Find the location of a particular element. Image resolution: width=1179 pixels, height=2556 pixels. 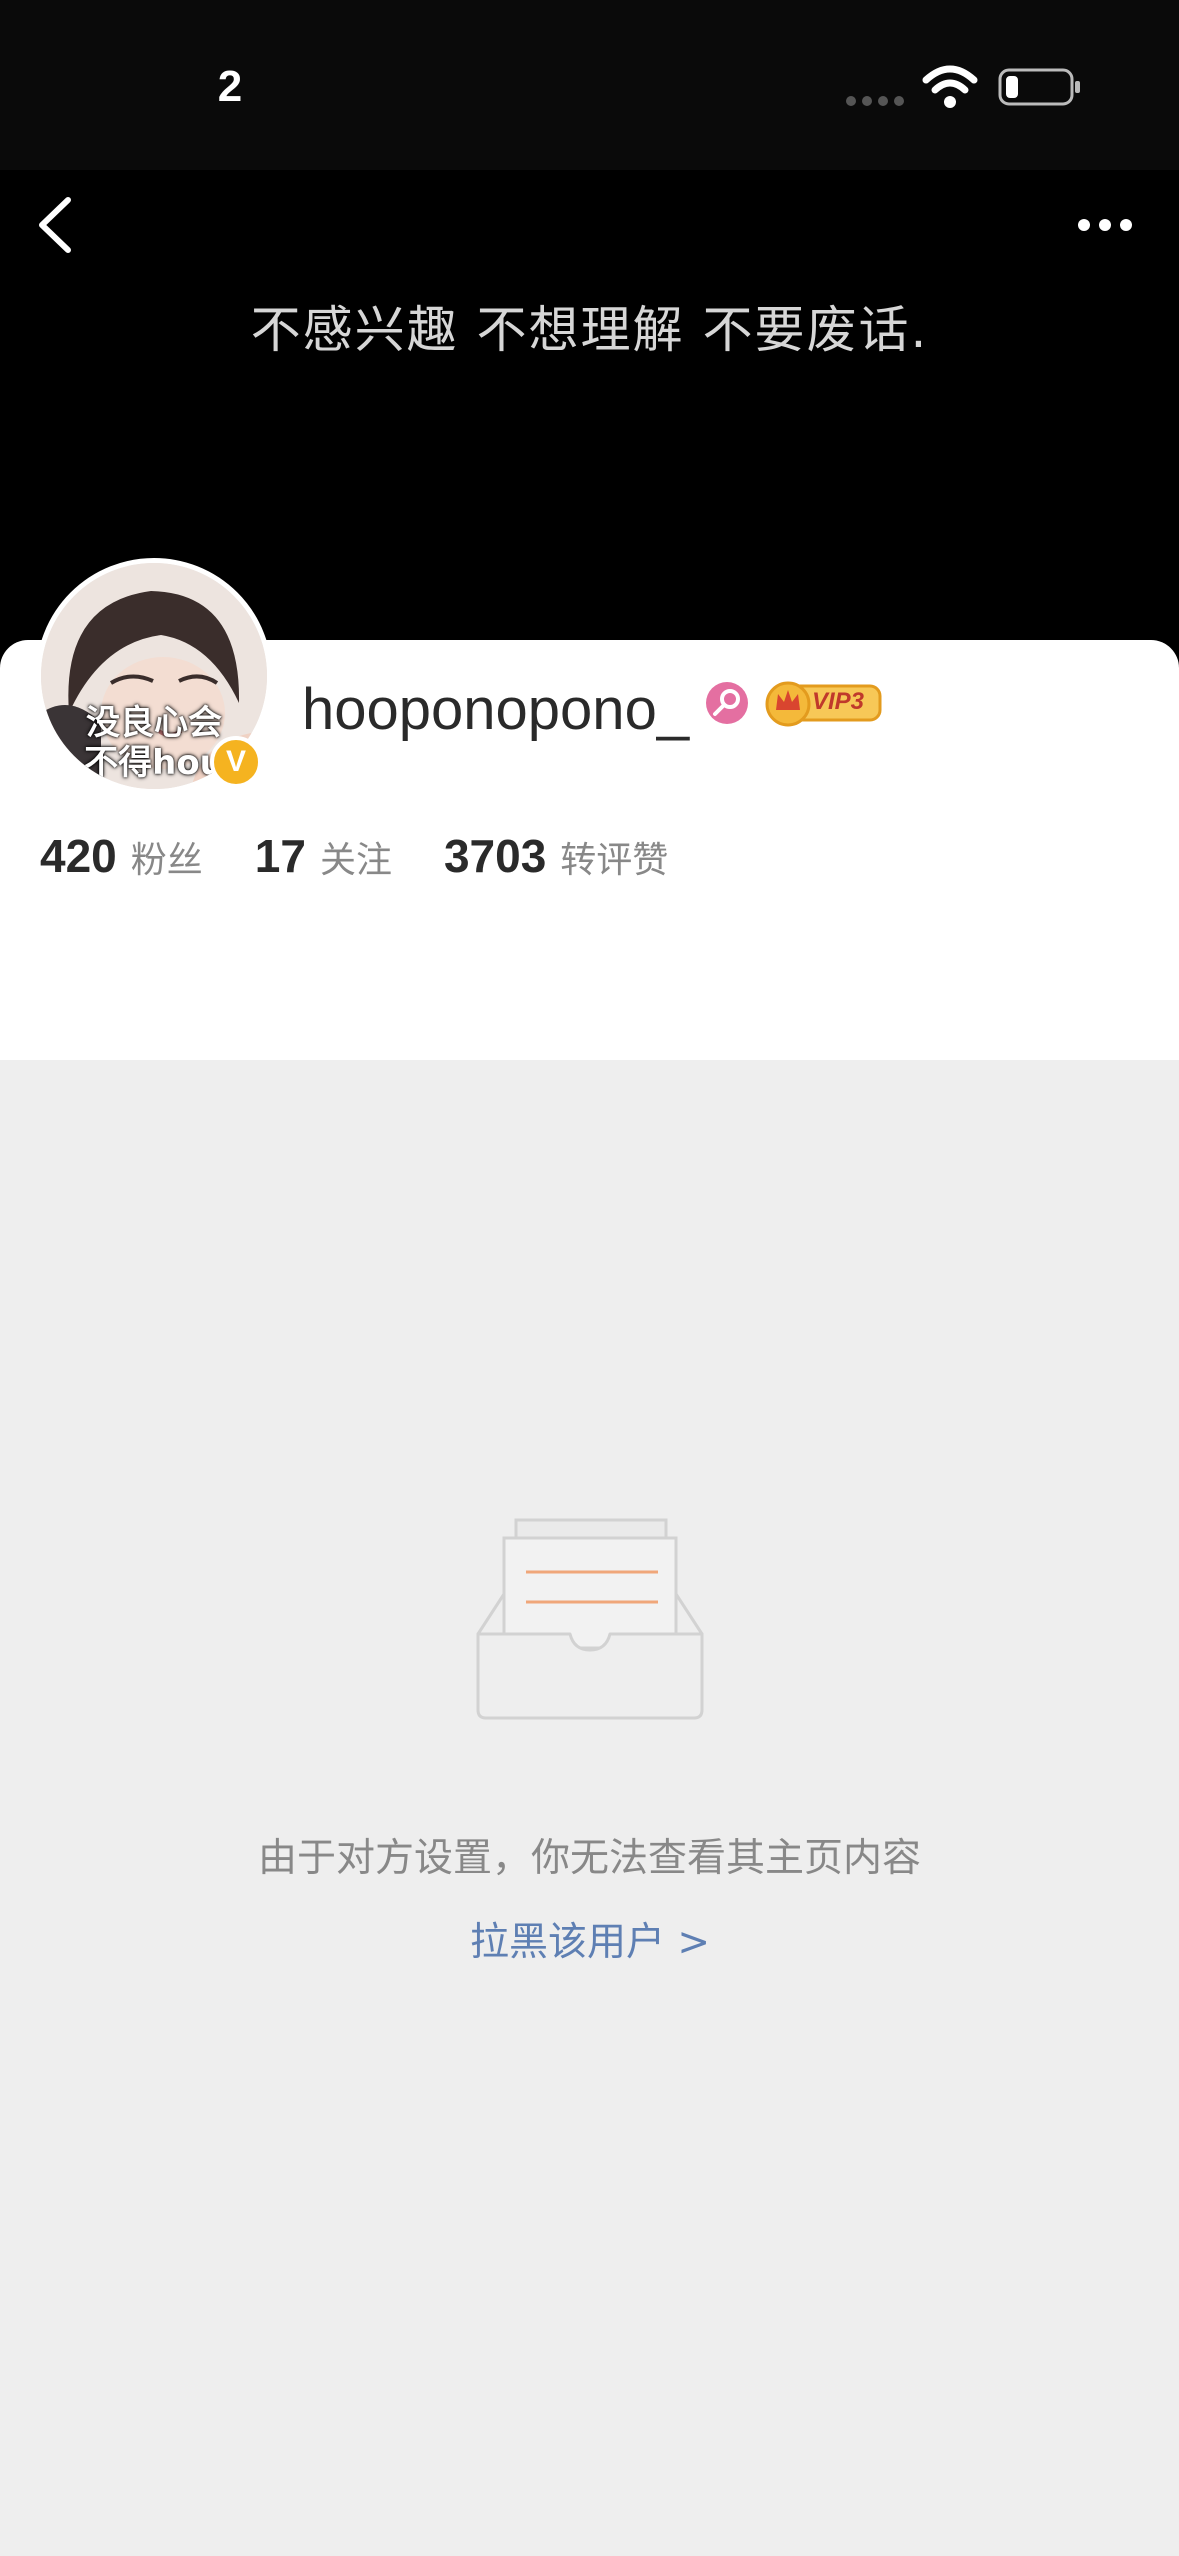

female-icon is located at coordinates (727, 703).